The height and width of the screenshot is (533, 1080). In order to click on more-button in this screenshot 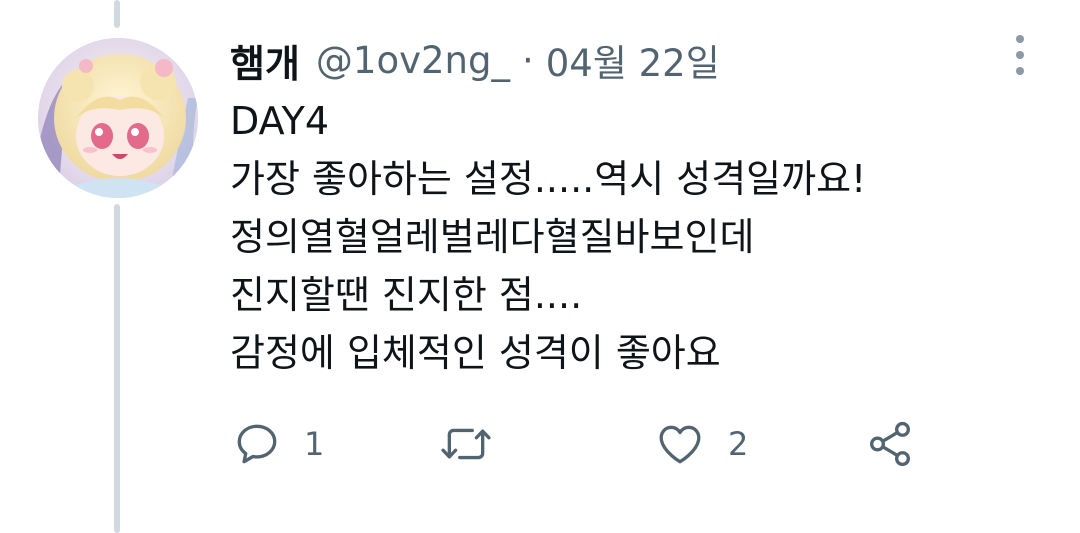, I will do `click(1020, 55)`.